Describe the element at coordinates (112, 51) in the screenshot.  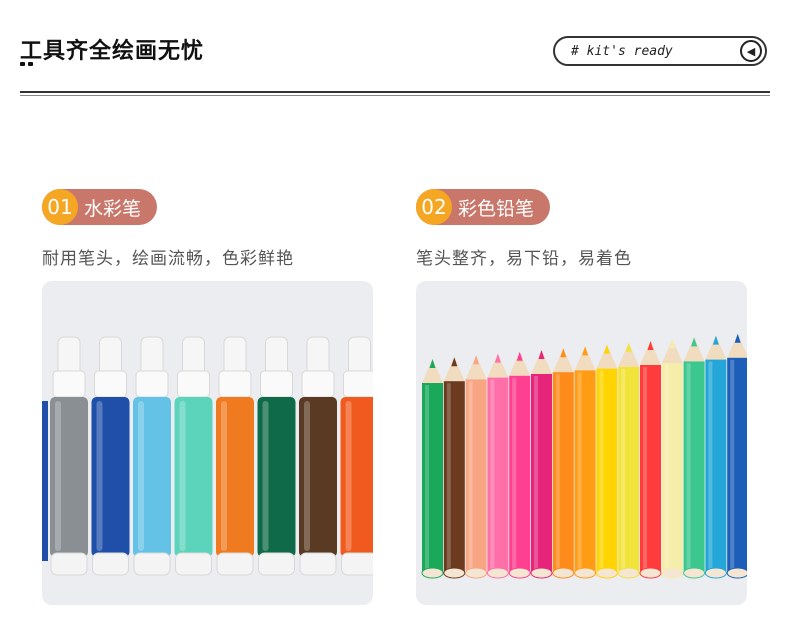
I see `page-title: 工具齐全绘画无忧` at that location.